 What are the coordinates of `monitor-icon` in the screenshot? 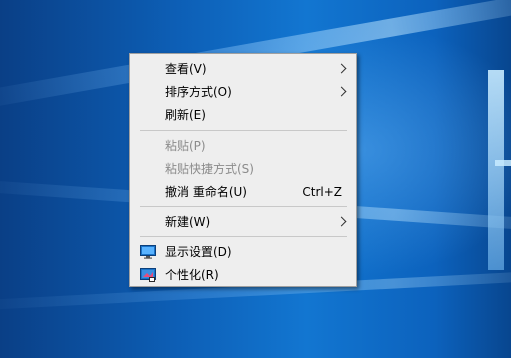 It's located at (148, 252).